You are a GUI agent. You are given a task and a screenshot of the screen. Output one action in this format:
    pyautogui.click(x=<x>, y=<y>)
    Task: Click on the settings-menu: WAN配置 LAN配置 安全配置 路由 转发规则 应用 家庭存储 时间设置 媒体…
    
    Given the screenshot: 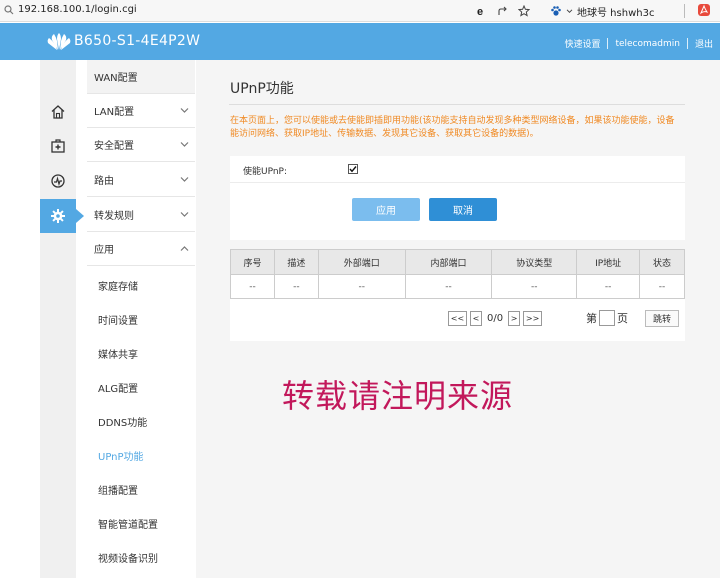 What is the action you would take?
    pyautogui.click(x=141, y=319)
    